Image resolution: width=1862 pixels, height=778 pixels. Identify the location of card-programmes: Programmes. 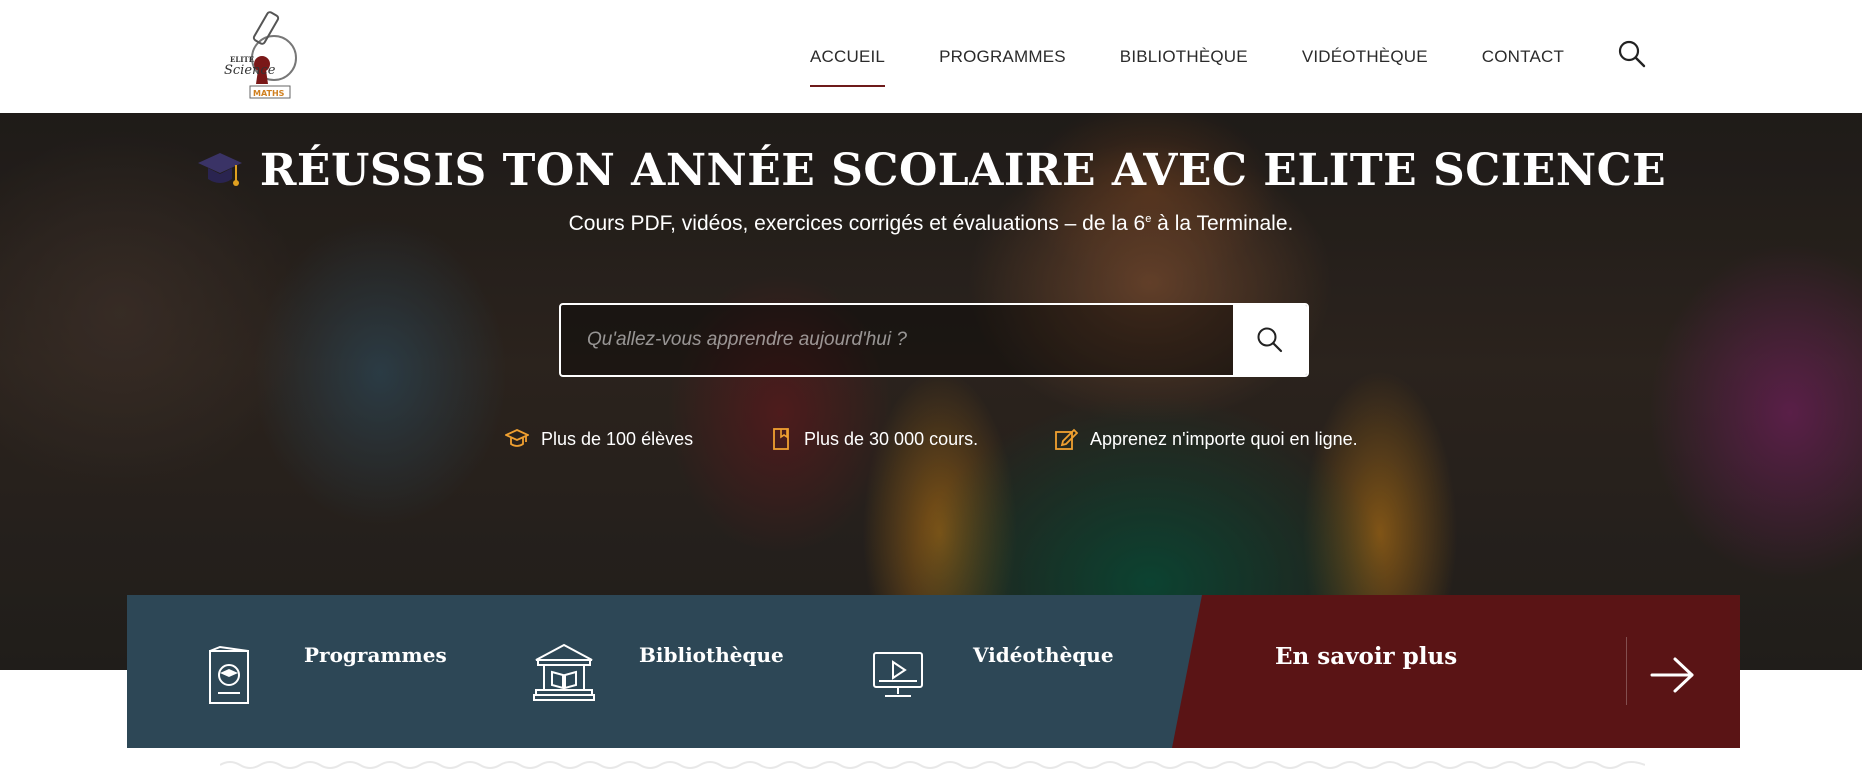
(330, 671).